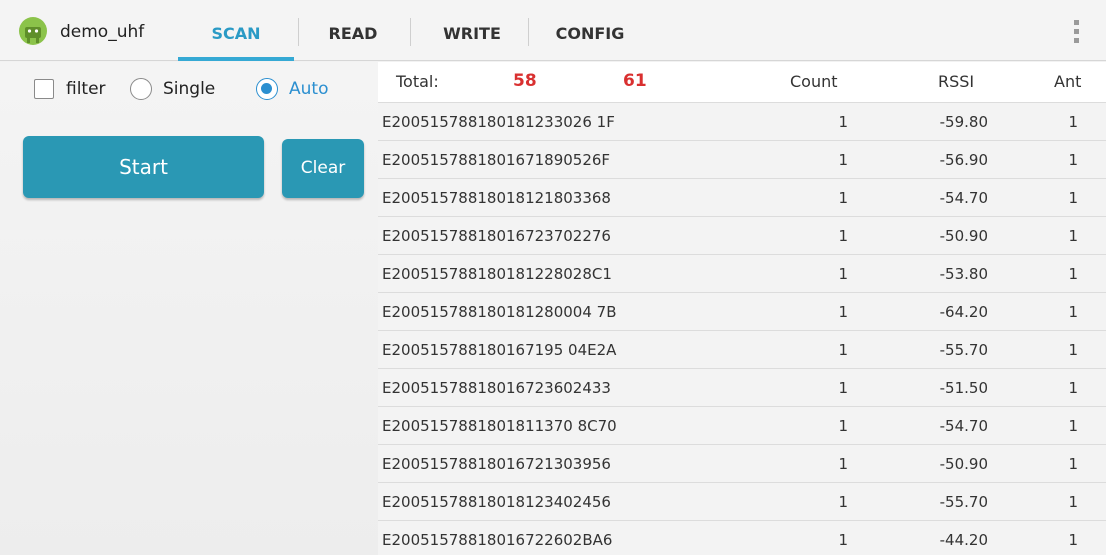  Describe the element at coordinates (496, 502) in the screenshot. I see `epc-cell: E20051578818018123402456` at that location.